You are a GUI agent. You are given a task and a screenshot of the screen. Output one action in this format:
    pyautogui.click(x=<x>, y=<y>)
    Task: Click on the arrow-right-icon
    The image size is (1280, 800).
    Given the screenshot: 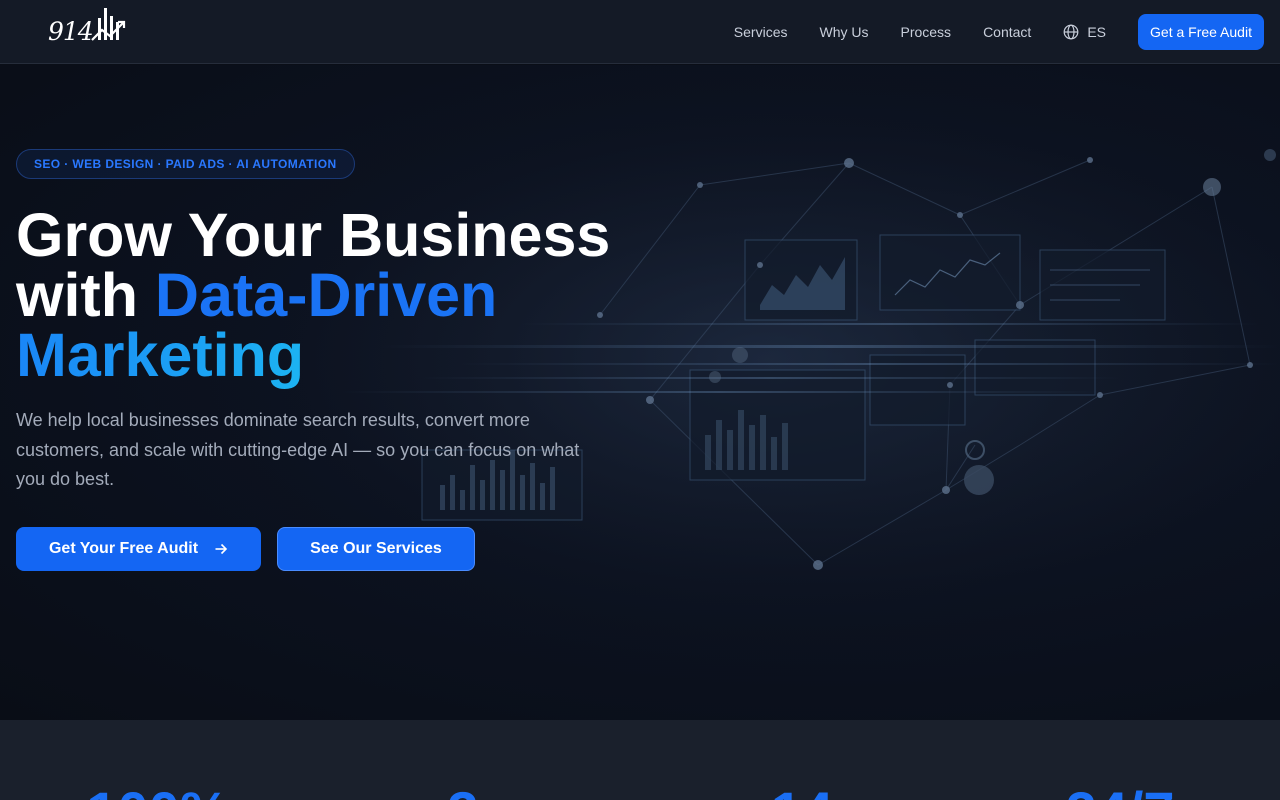 What is the action you would take?
    pyautogui.click(x=221, y=549)
    